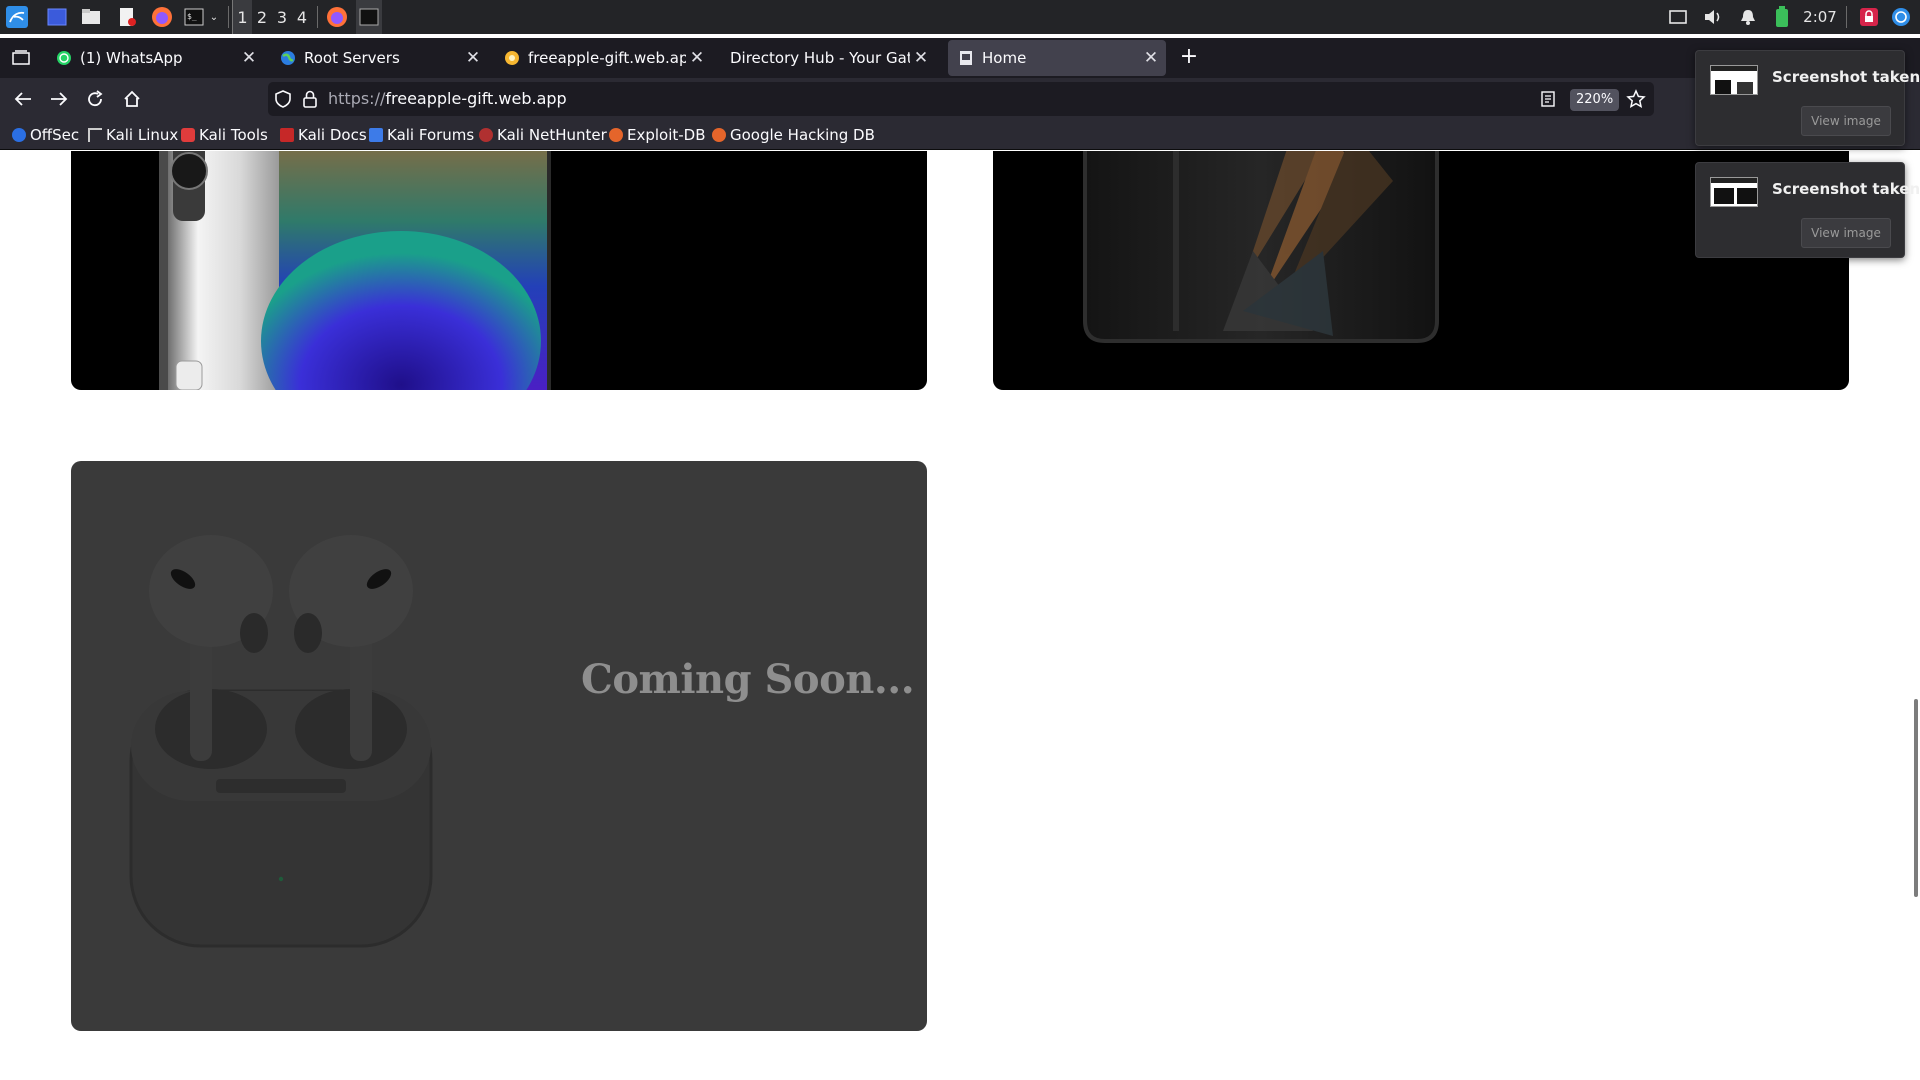 The width and height of the screenshot is (1920, 1080). Describe the element at coordinates (512, 58) in the screenshot. I see `site-favicon` at that location.